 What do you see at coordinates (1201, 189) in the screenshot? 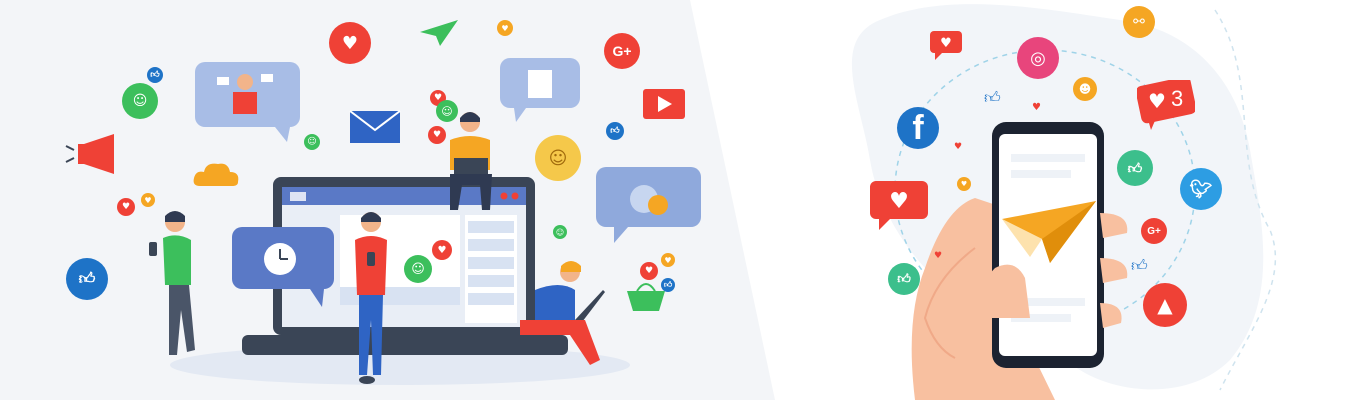
I see `twitter-icon: 🐦︎` at bounding box center [1201, 189].